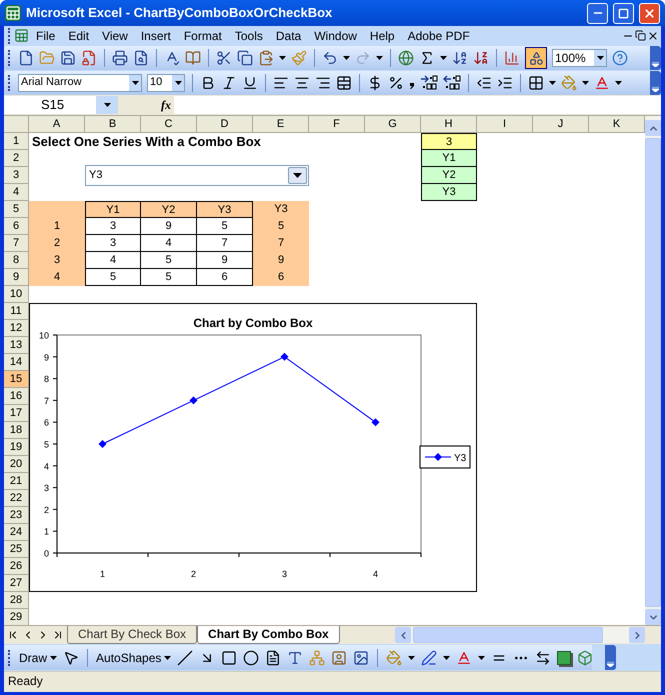  I want to click on row-header: 23, so click(16, 515).